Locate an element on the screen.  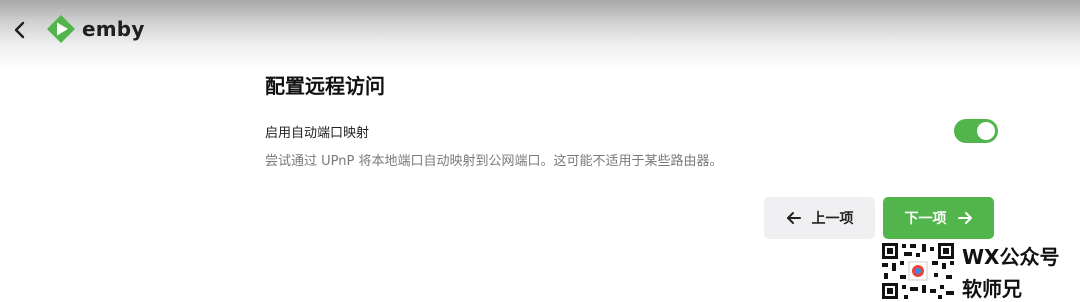
arrow-right-icon is located at coordinates (964, 218).